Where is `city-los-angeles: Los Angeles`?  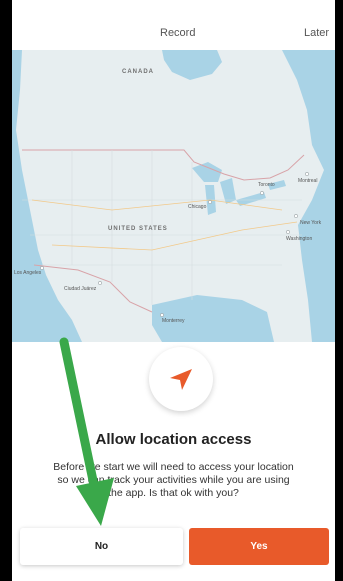 city-los-angeles: Los Angeles is located at coordinates (28, 273).